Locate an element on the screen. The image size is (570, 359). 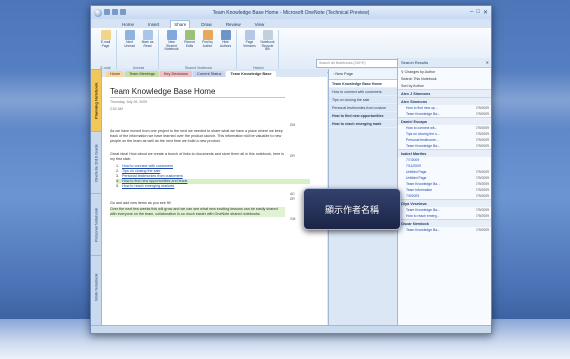
section-tab-team-meetings: Team Meetings is located at coordinates (142, 74).